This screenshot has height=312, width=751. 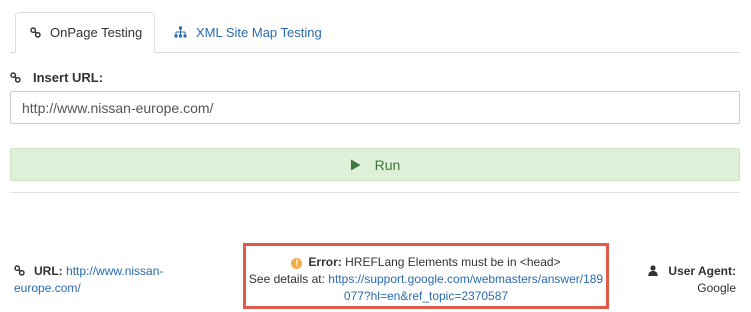 I want to click on insert-url-label-text: Insert URL:, so click(x=68, y=77).